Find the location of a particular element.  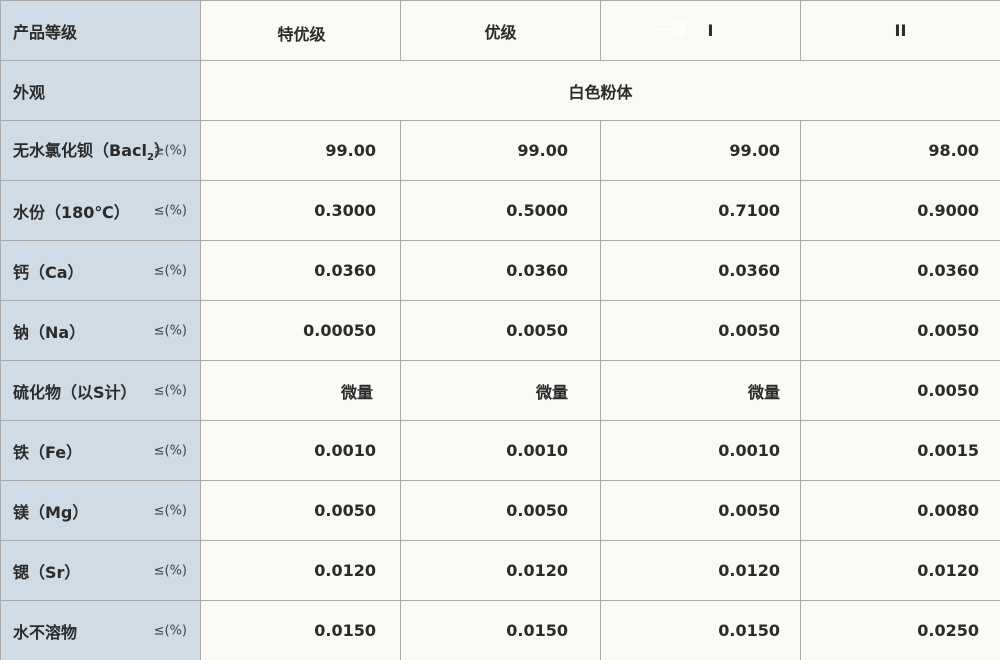

table-row: 钠（Na） ≤(%) 0.00050 0.0050 0.0050 0.0050 is located at coordinates (500, 330).